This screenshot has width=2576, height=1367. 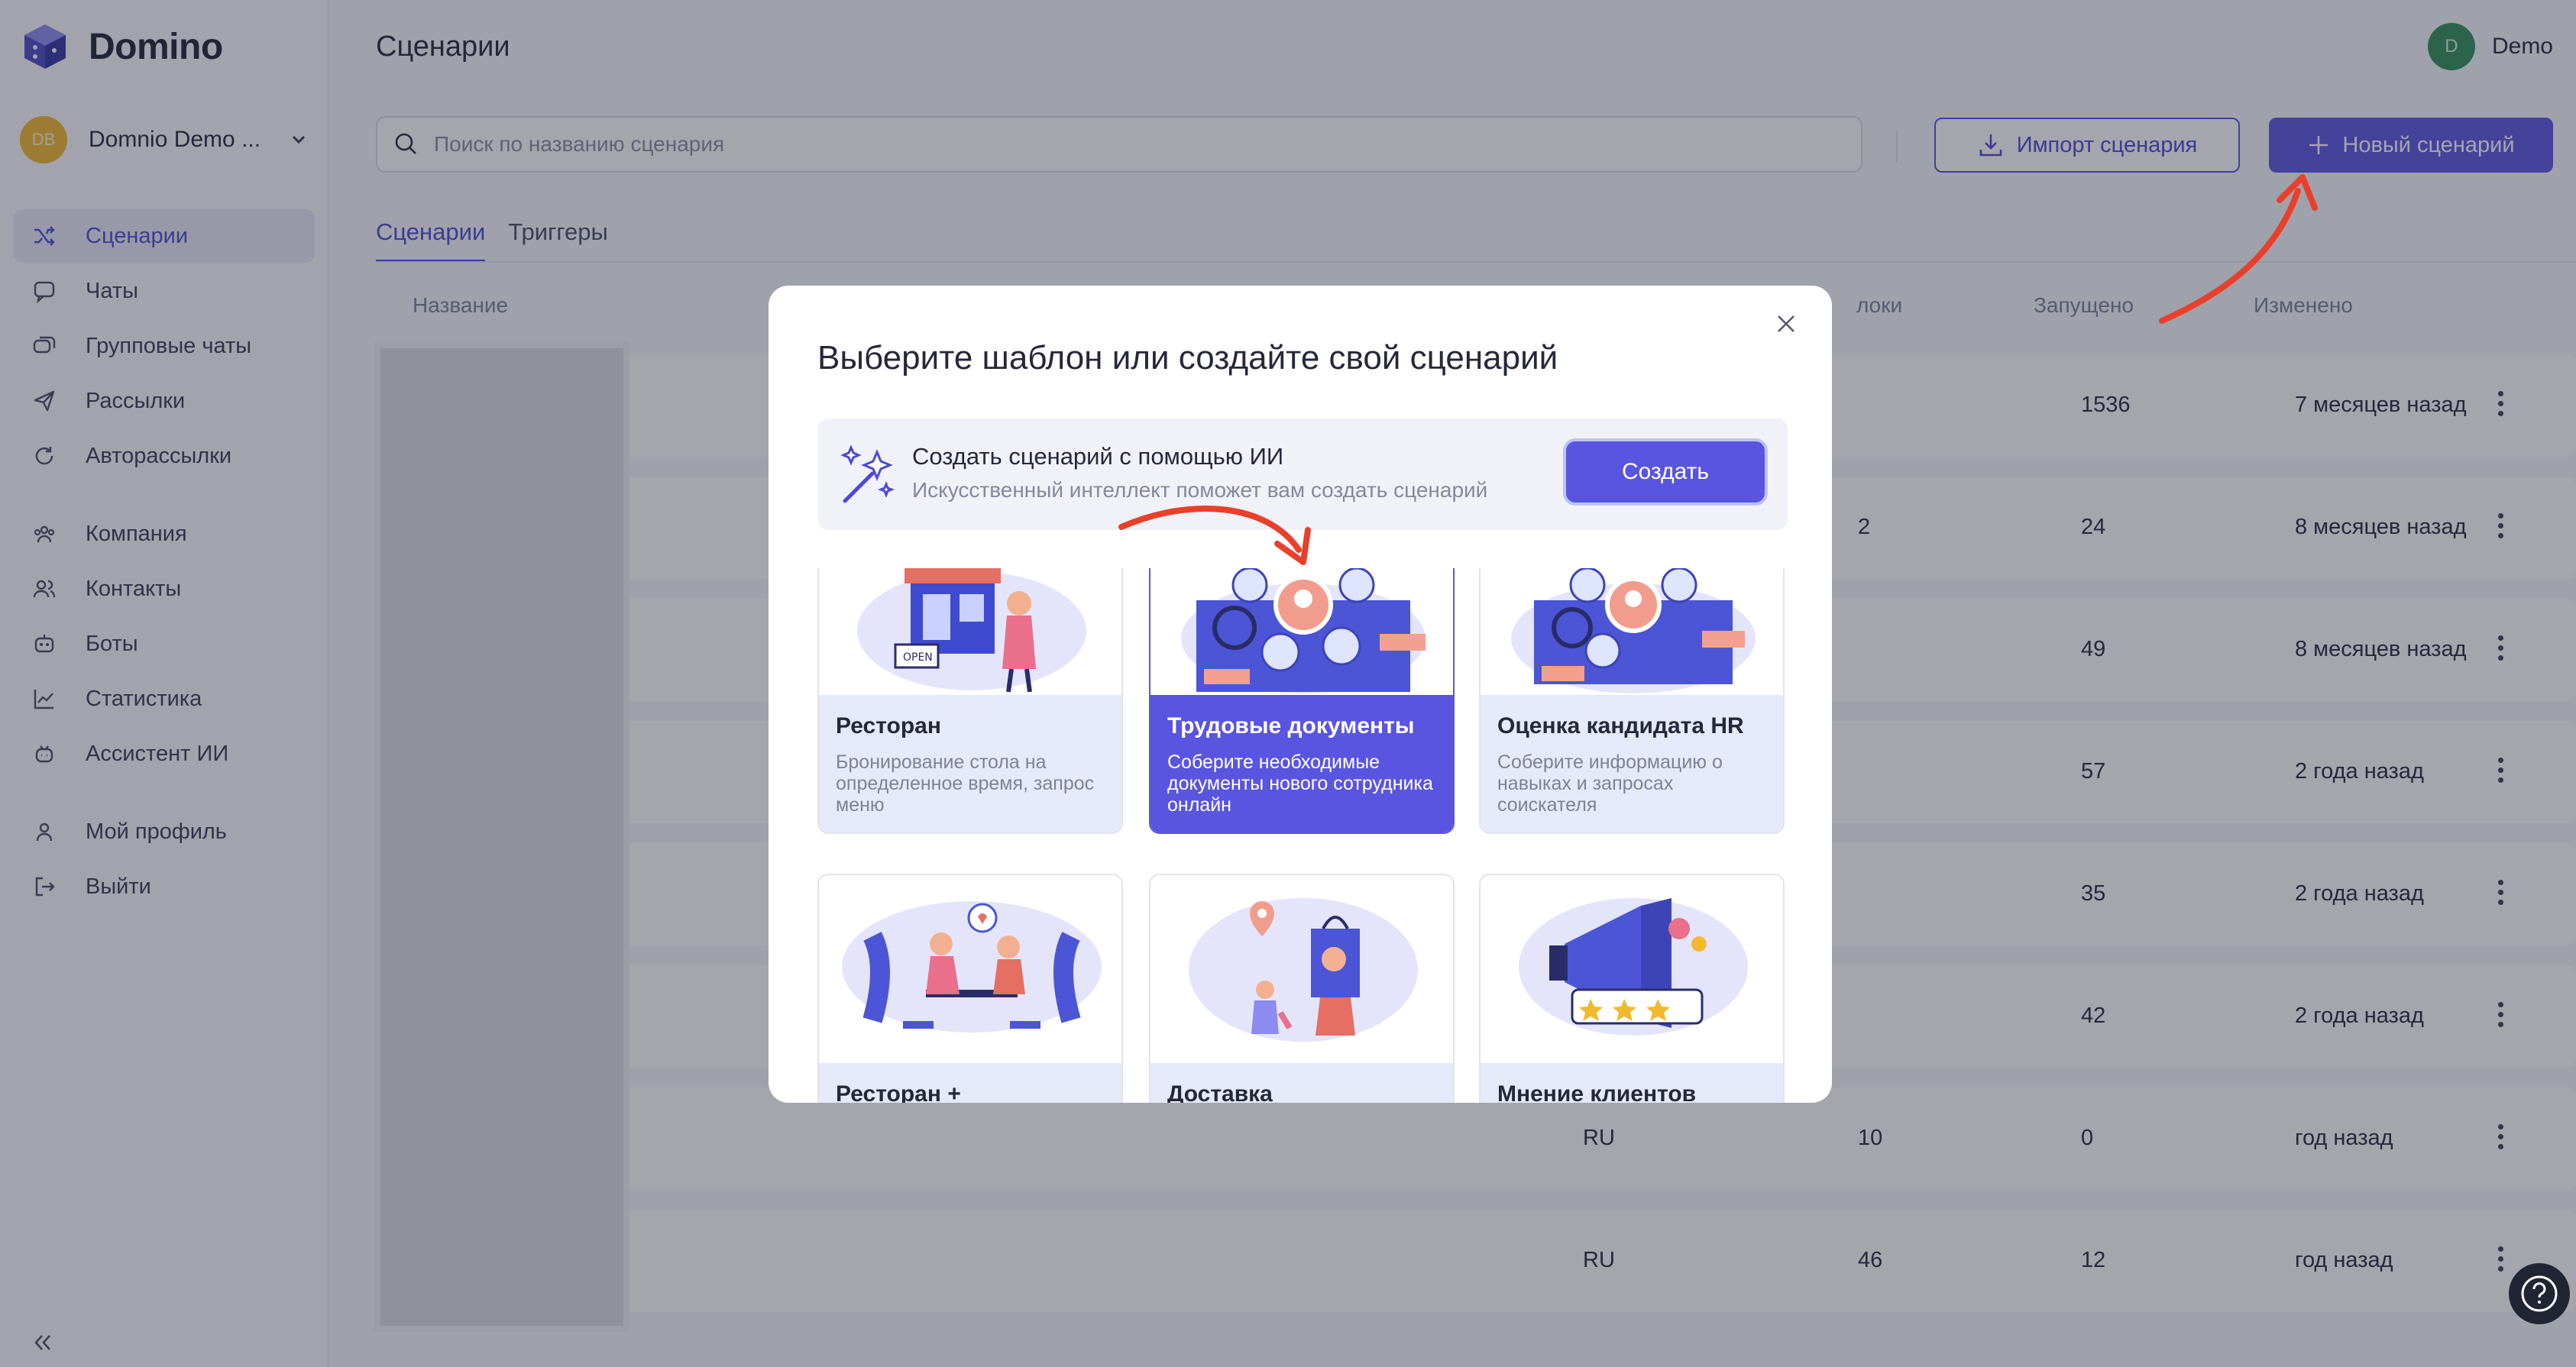 I want to click on template-card-customer-feedback: Мнение клиентов, so click(x=1632, y=988).